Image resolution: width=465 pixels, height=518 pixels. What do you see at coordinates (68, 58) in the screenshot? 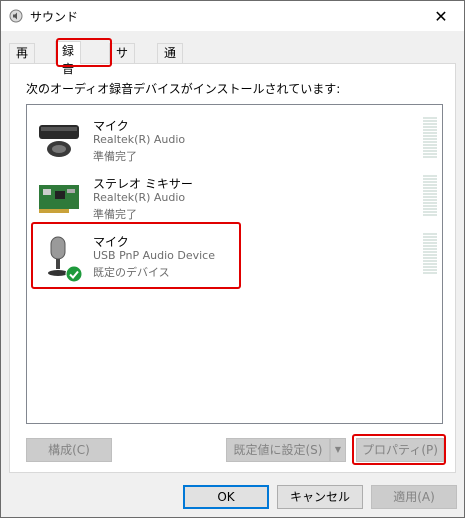
I see `tab-recording: 録音` at bounding box center [68, 58].